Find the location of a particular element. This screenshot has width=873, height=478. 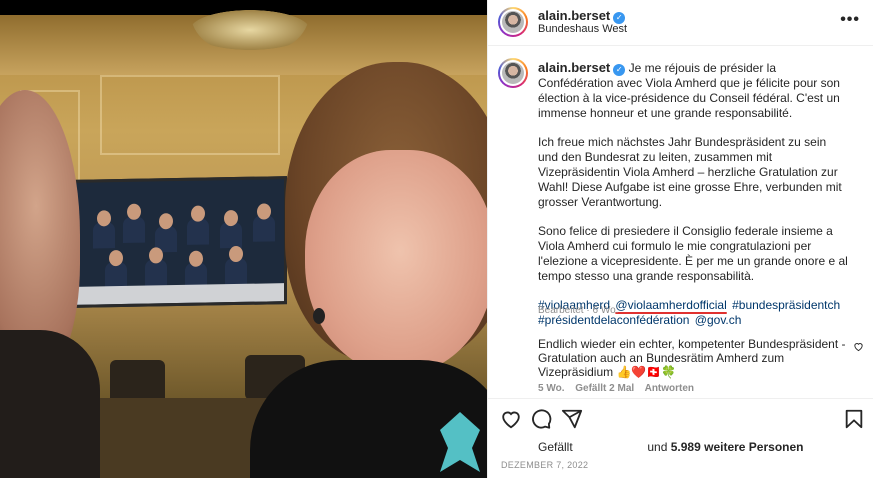

action-bar is located at coordinates (680, 418).